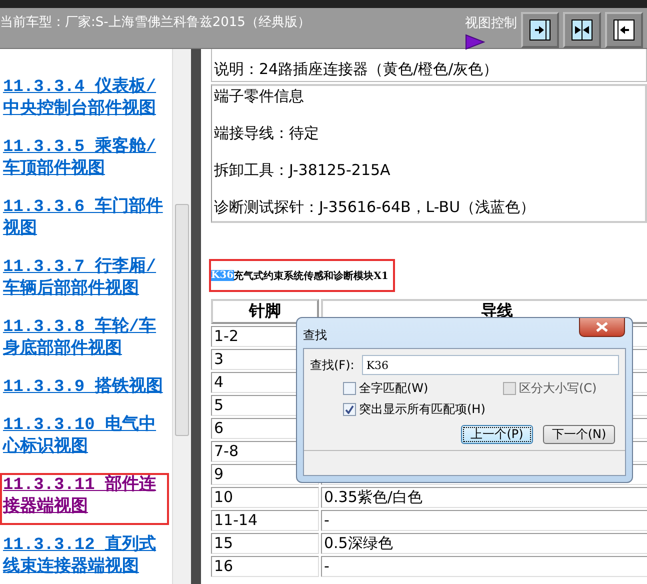 The image size is (647, 584). What do you see at coordinates (222, 275) in the screenshot?
I see `search-match: K36` at bounding box center [222, 275].